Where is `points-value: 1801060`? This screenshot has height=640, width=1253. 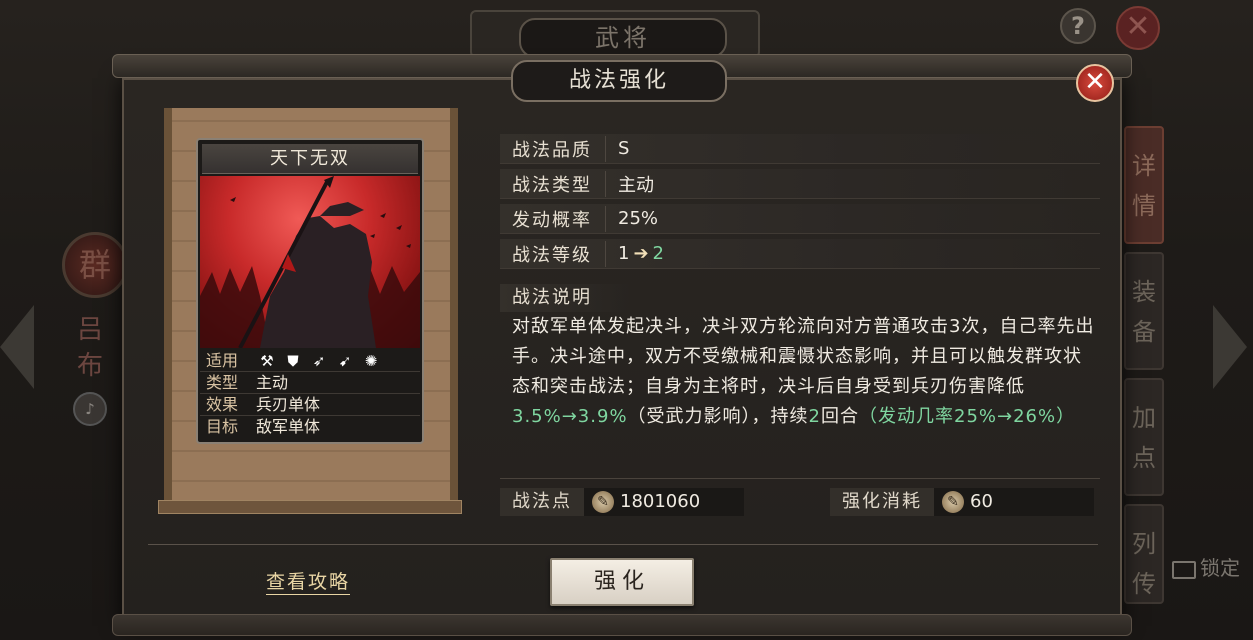
points-value: 1801060 is located at coordinates (660, 501).